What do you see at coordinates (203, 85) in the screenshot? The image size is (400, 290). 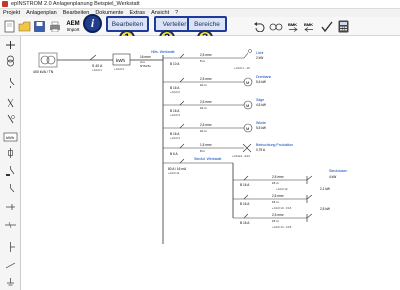 I see `branch-drehbank-len: 10 m` at bounding box center [203, 85].